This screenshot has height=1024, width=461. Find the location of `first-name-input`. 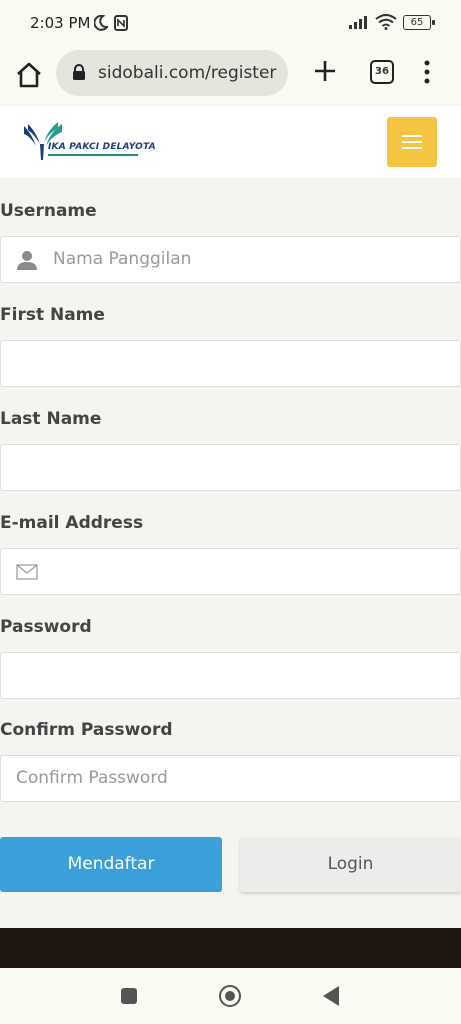

first-name-input is located at coordinates (230, 363).